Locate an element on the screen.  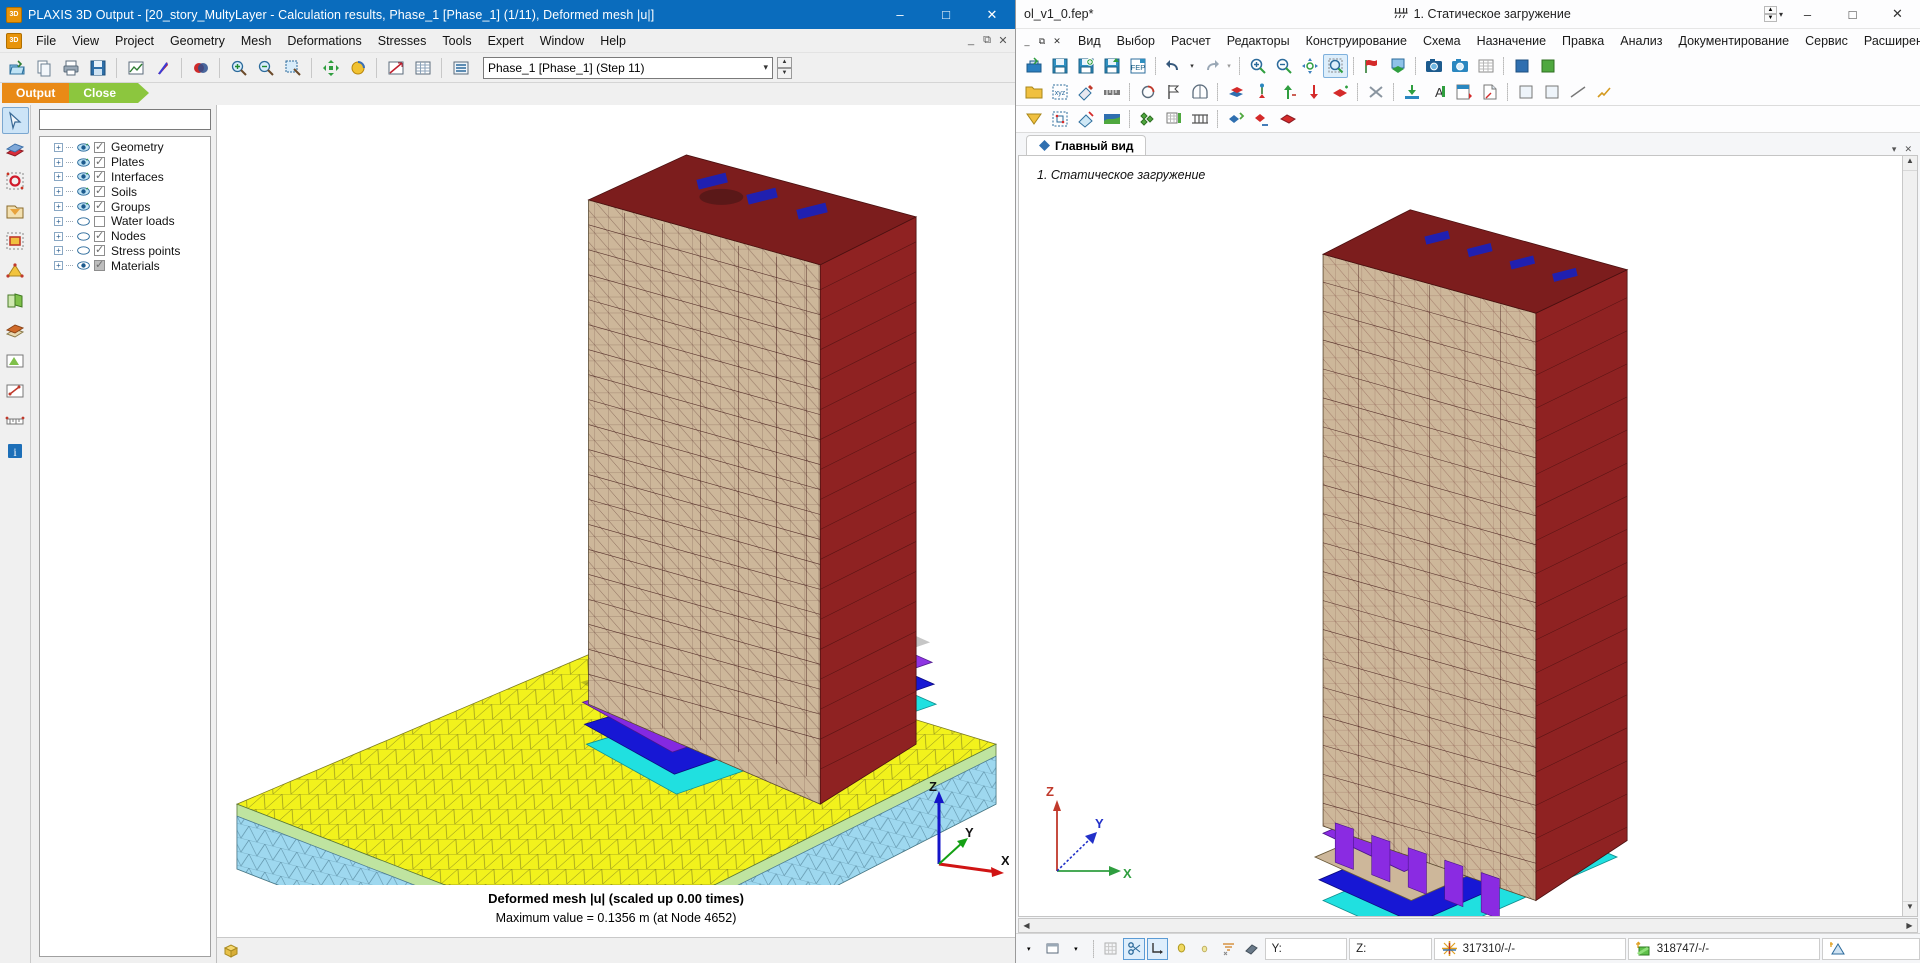
mdi-restore-button: ⧉ is located at coordinates (1042, 41).